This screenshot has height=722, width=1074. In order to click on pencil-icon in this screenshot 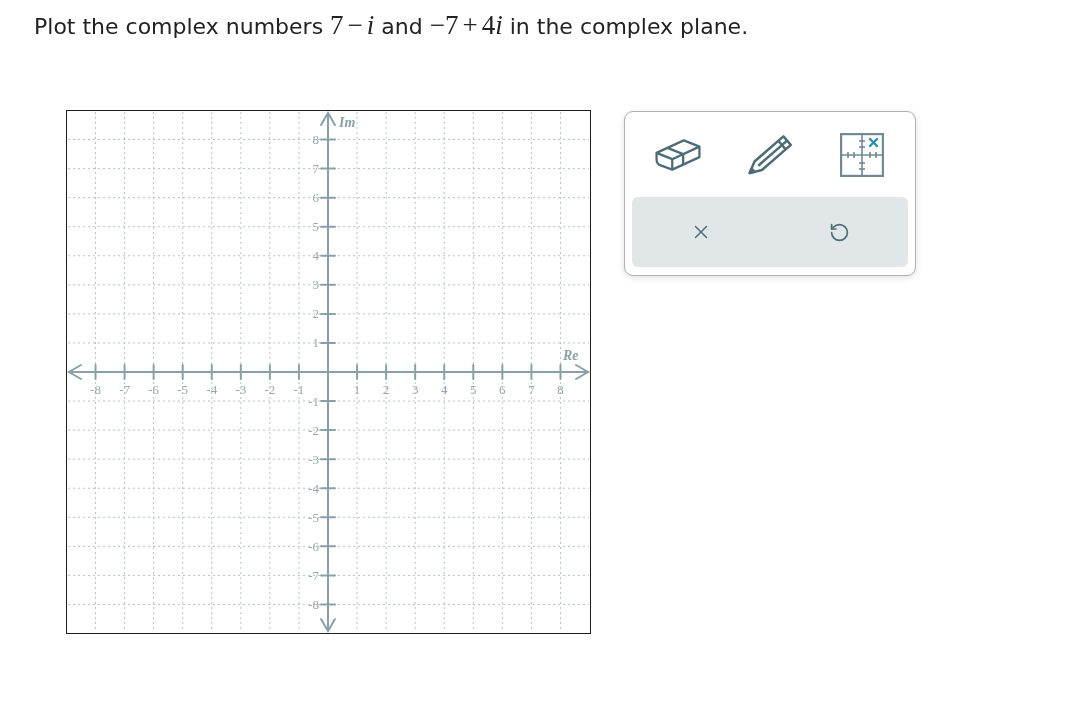, I will do `click(770, 154)`.